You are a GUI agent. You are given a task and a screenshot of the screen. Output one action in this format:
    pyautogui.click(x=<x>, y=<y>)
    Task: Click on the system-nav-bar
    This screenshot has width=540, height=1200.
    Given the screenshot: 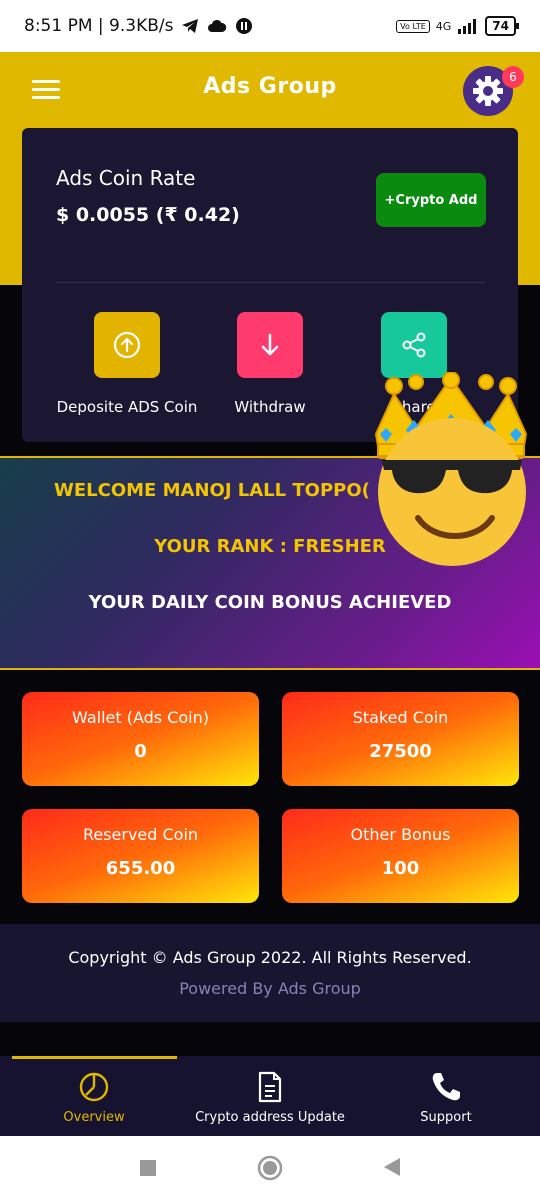 What is the action you would take?
    pyautogui.click(x=270, y=1168)
    